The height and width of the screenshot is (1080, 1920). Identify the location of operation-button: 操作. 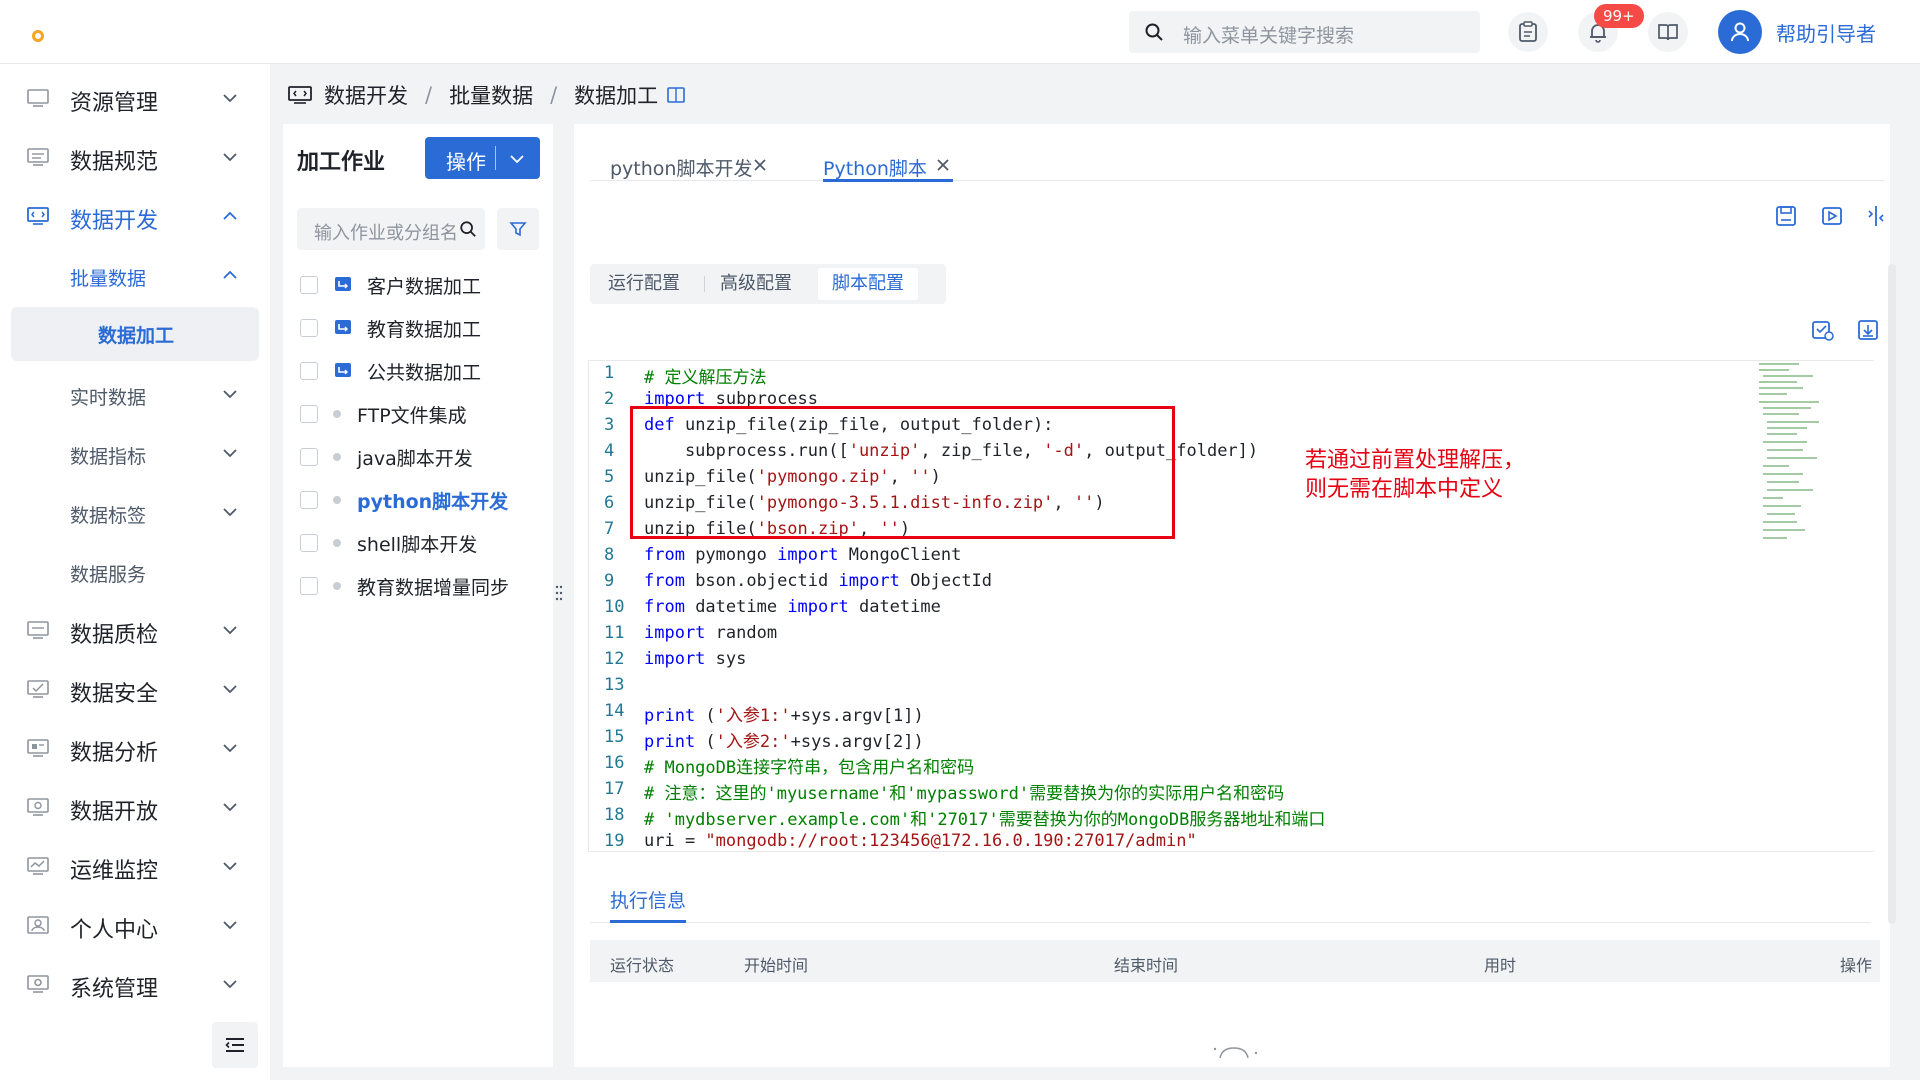
(482, 158).